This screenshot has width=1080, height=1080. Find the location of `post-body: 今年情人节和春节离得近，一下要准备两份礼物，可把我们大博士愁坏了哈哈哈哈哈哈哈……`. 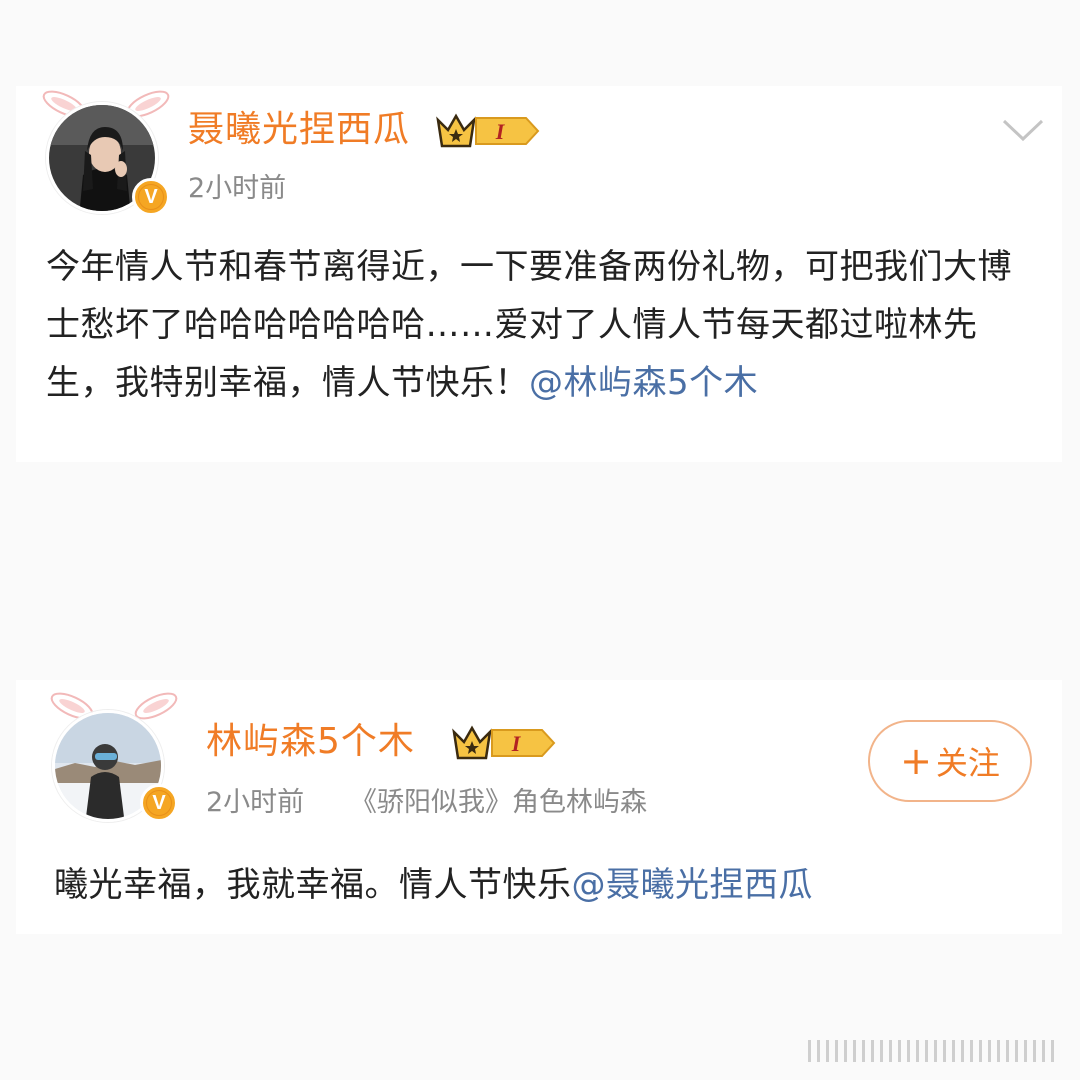

post-body: 今年情人节和春节离得近，一下要准备两份礼物，可把我们大博士愁坏了哈哈哈哈哈哈哈…… is located at coordinates (541, 325).